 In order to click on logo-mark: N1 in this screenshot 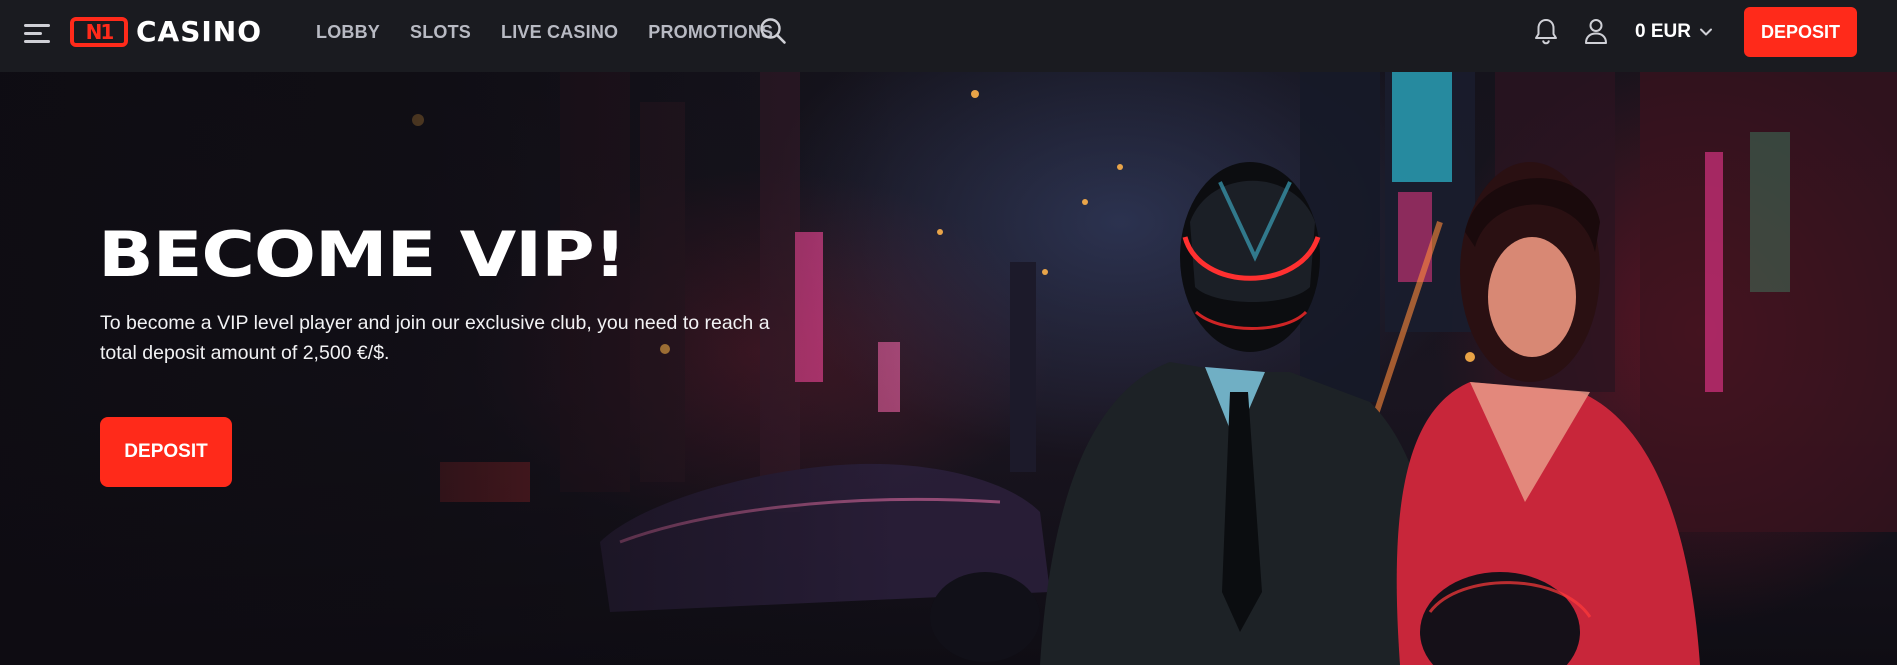, I will do `click(99, 32)`.